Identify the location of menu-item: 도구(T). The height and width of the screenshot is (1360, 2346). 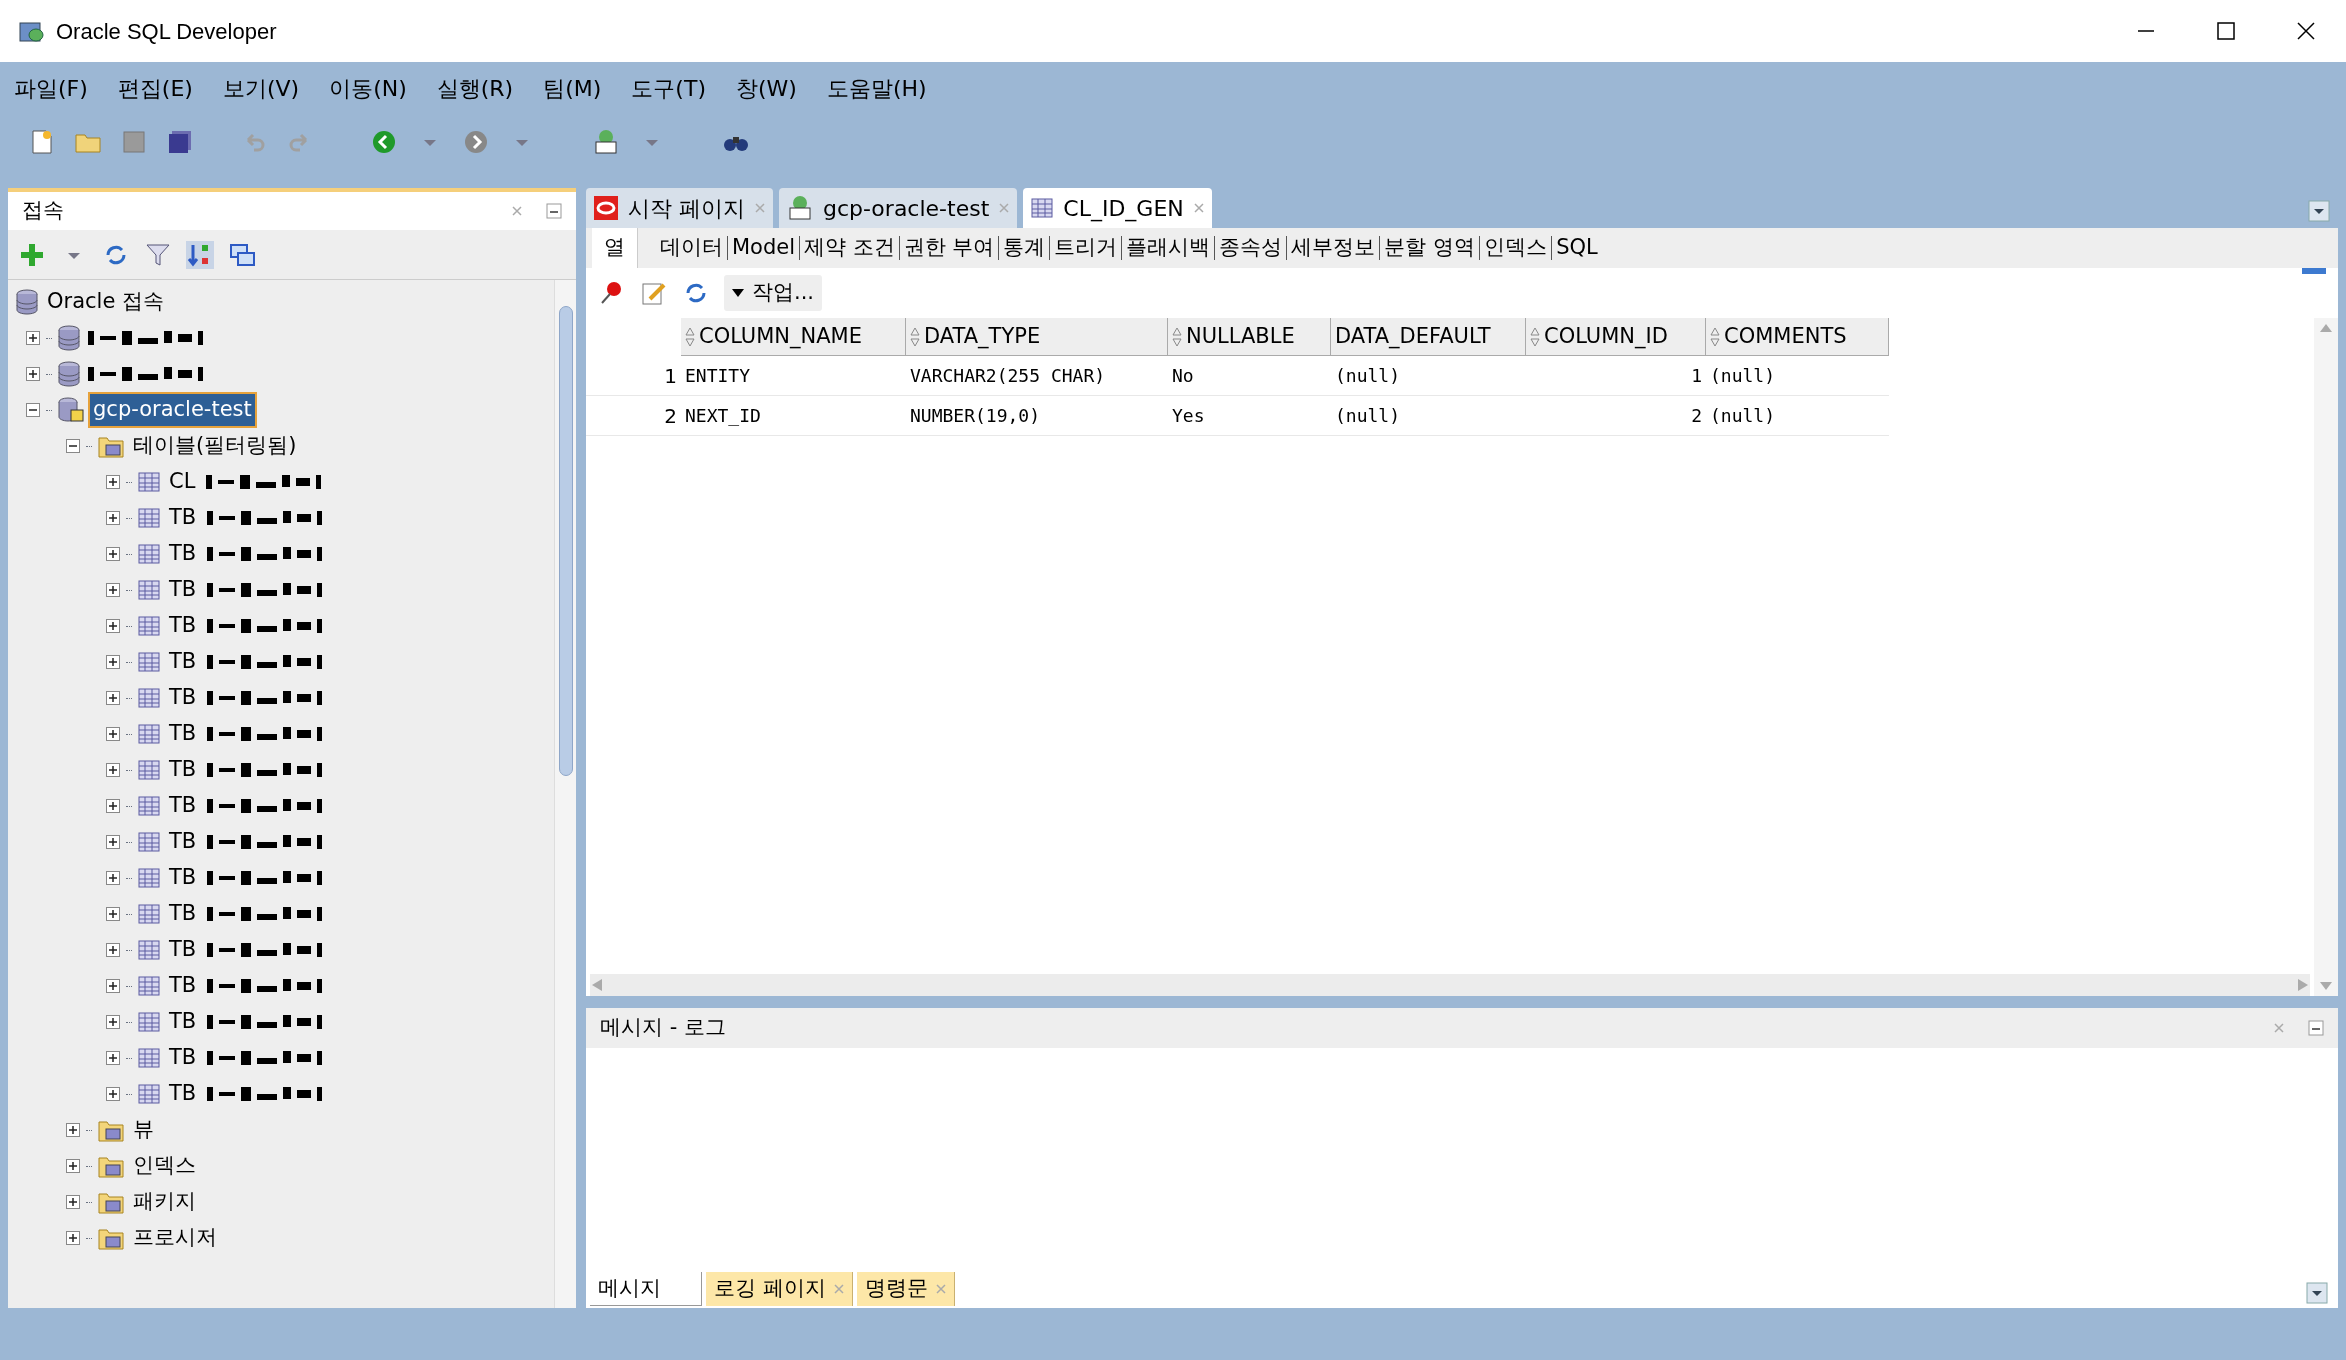
(668, 88).